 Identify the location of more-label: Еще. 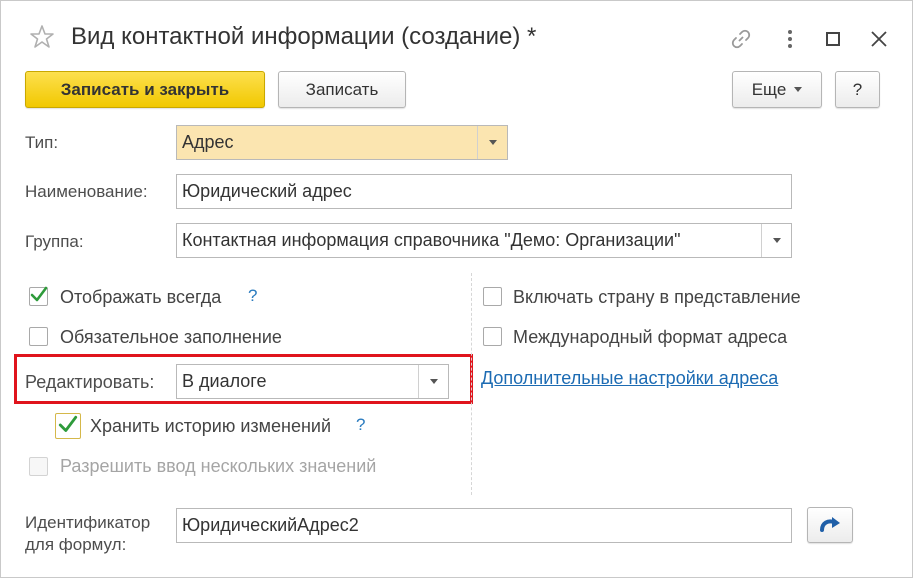
(769, 89).